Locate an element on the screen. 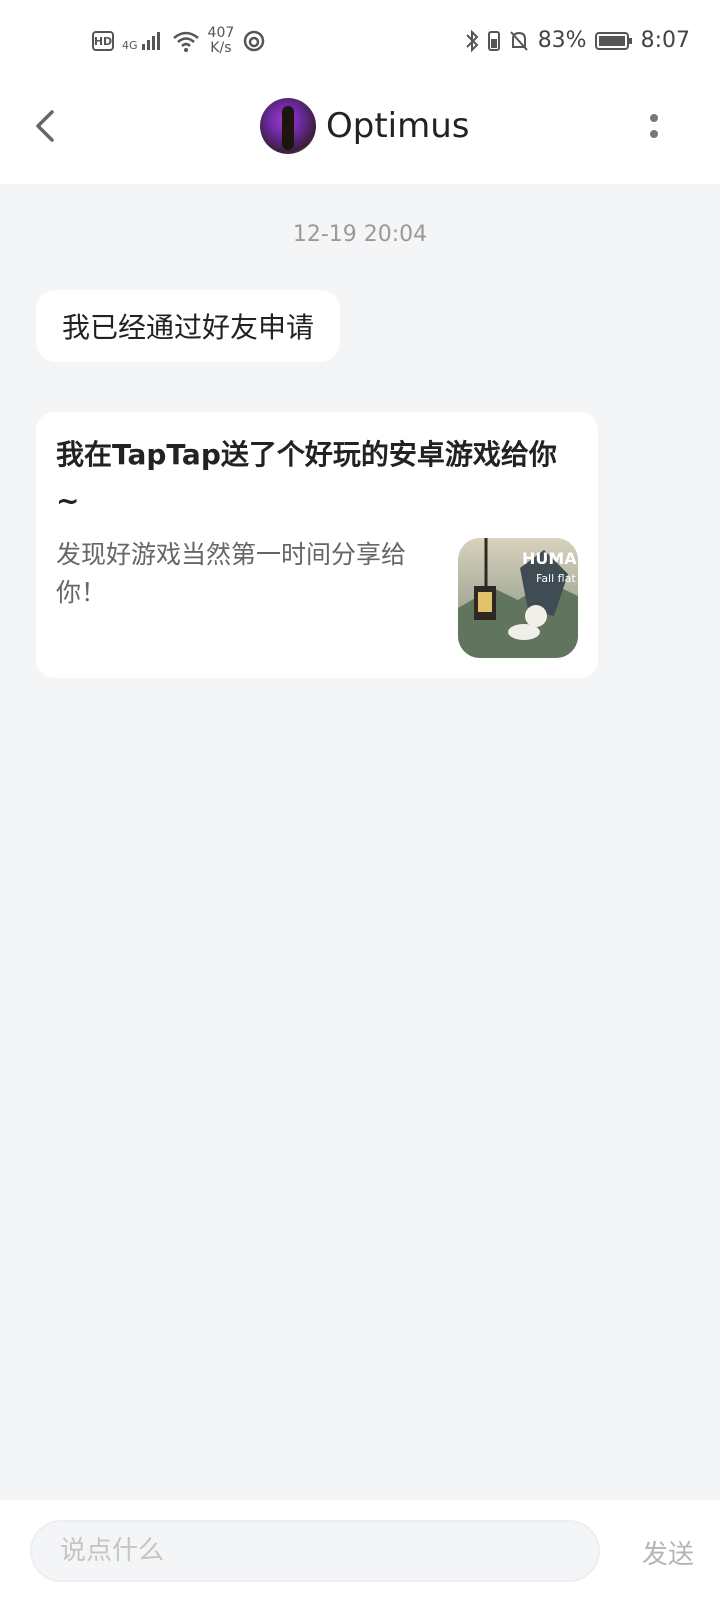 The width and height of the screenshot is (720, 1600). game-logo-subtitle: Fall flat is located at coordinates (556, 578).